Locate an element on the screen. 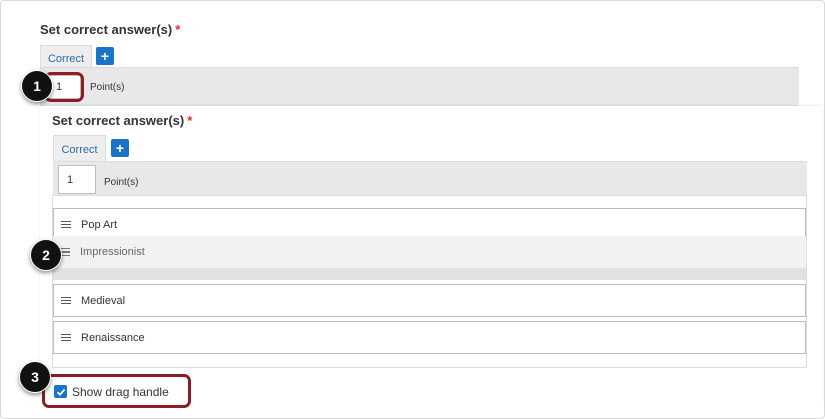  drop-placeholder is located at coordinates (429, 274).